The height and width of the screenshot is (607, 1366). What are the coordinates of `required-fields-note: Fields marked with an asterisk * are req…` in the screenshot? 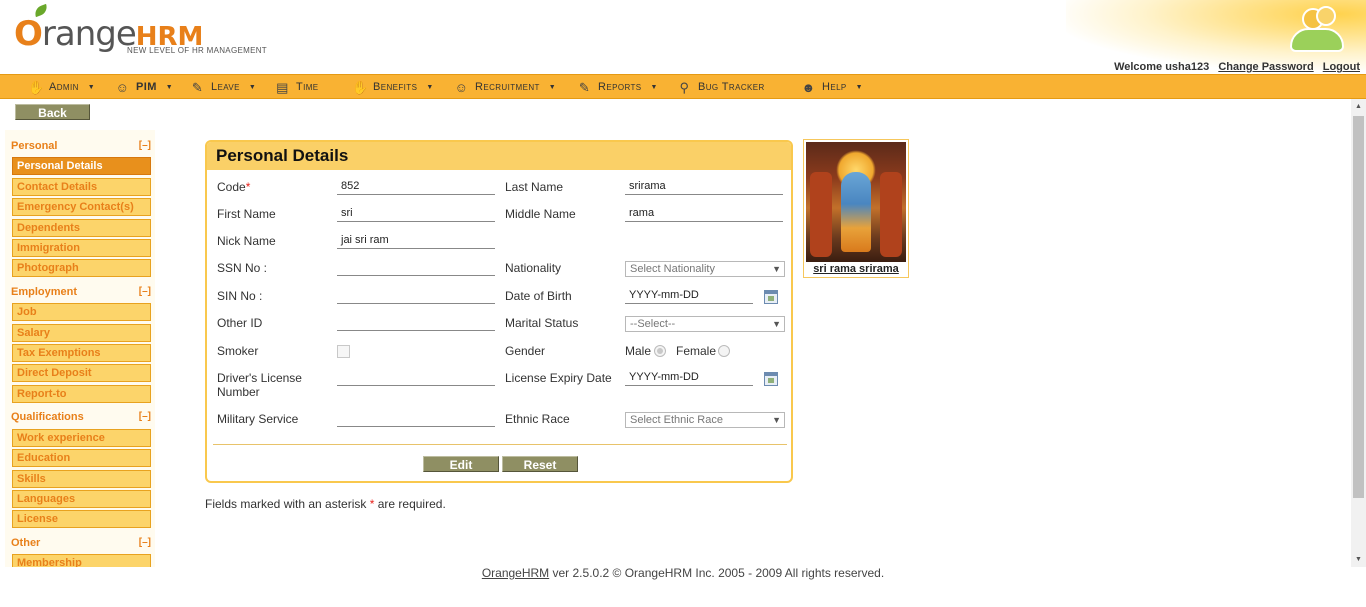 It's located at (325, 504).